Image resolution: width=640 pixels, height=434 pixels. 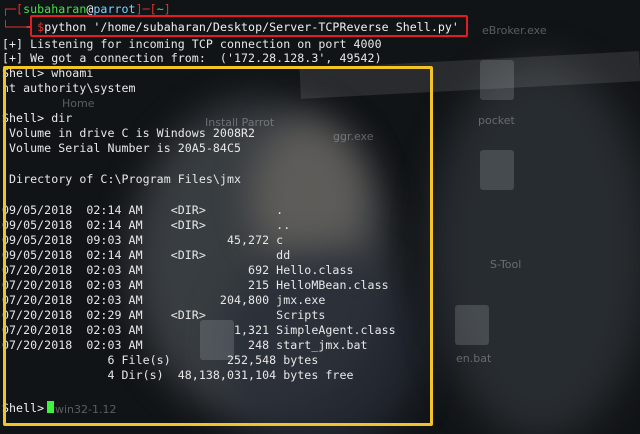 What do you see at coordinates (249, 26) in the screenshot?
I see `command-highlight-box` at bounding box center [249, 26].